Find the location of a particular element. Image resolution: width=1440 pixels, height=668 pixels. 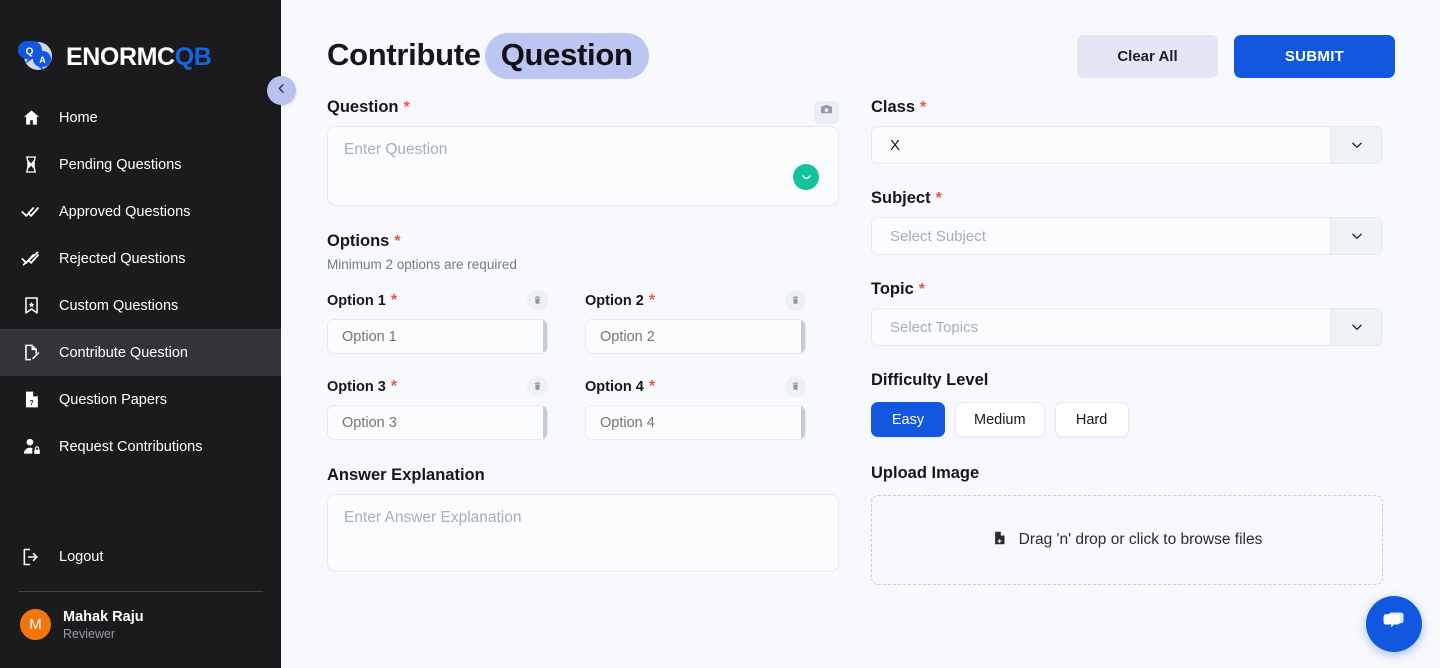

option-3-delete-button is located at coordinates (537, 386).